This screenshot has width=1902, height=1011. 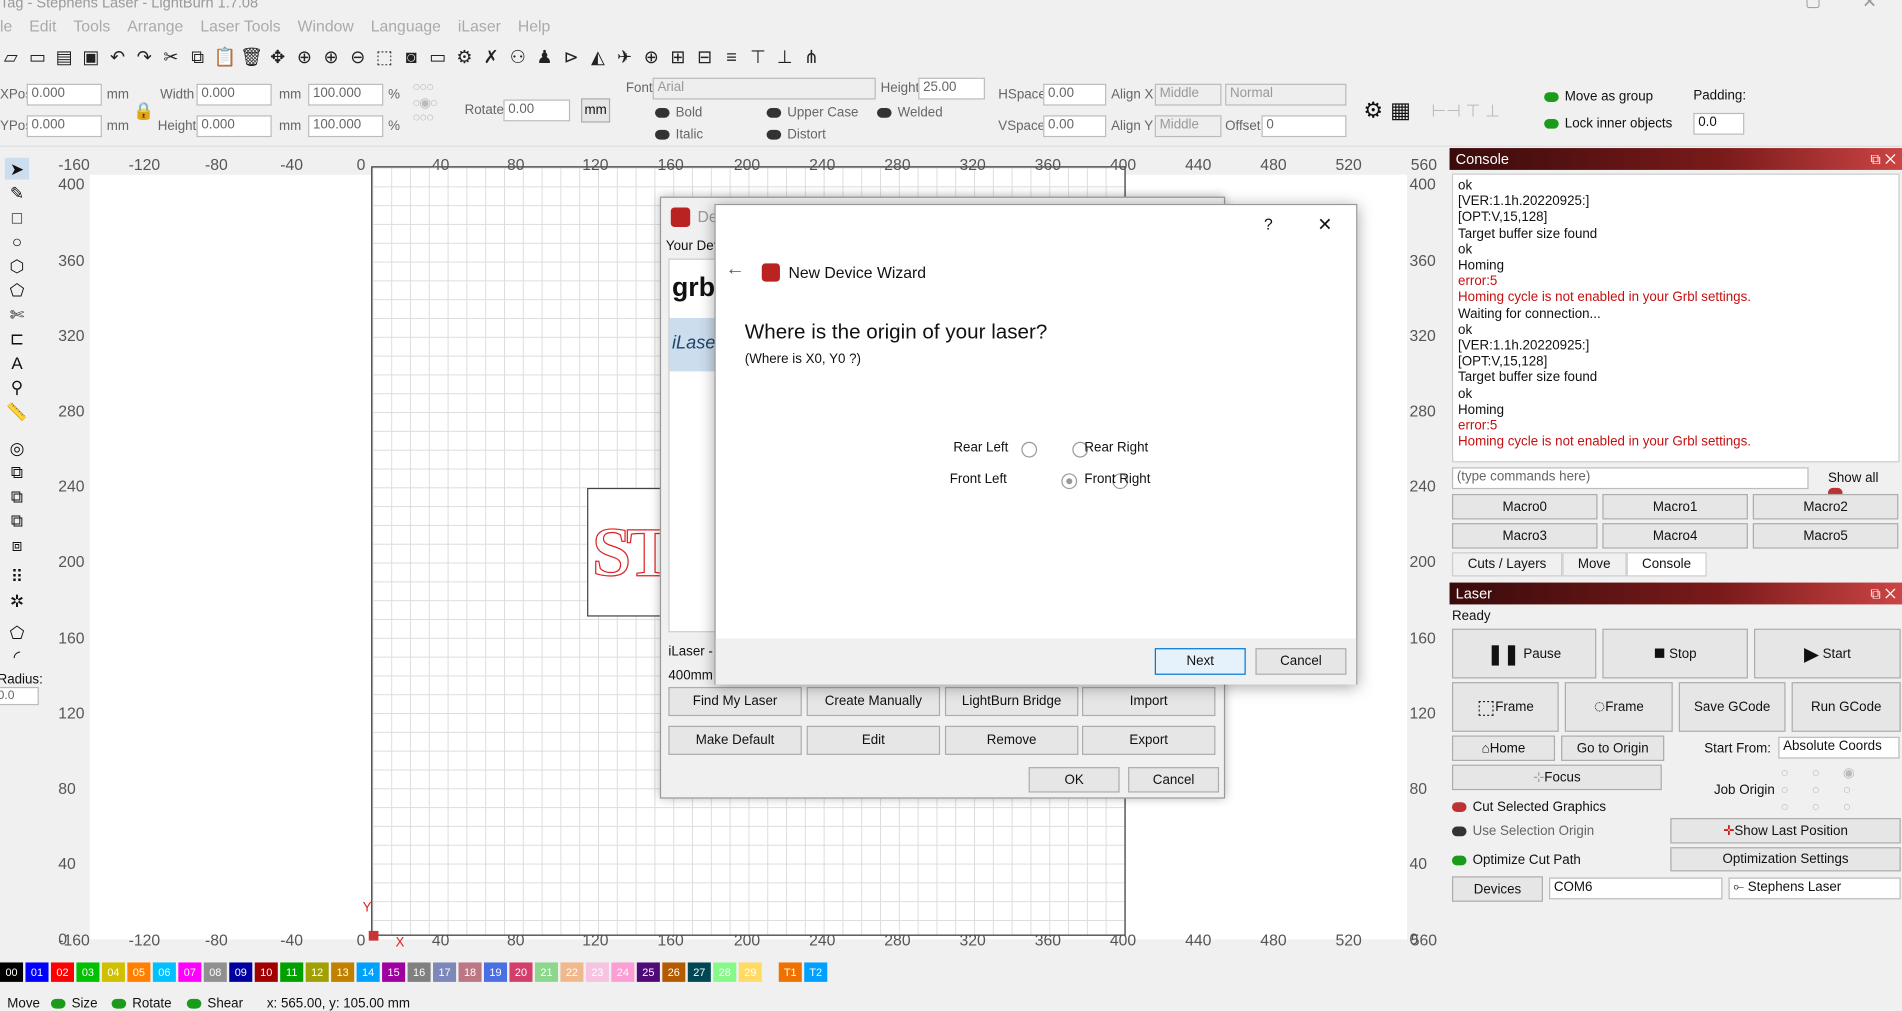 I want to click on layer-swatch-03: 03, so click(x=88, y=972).